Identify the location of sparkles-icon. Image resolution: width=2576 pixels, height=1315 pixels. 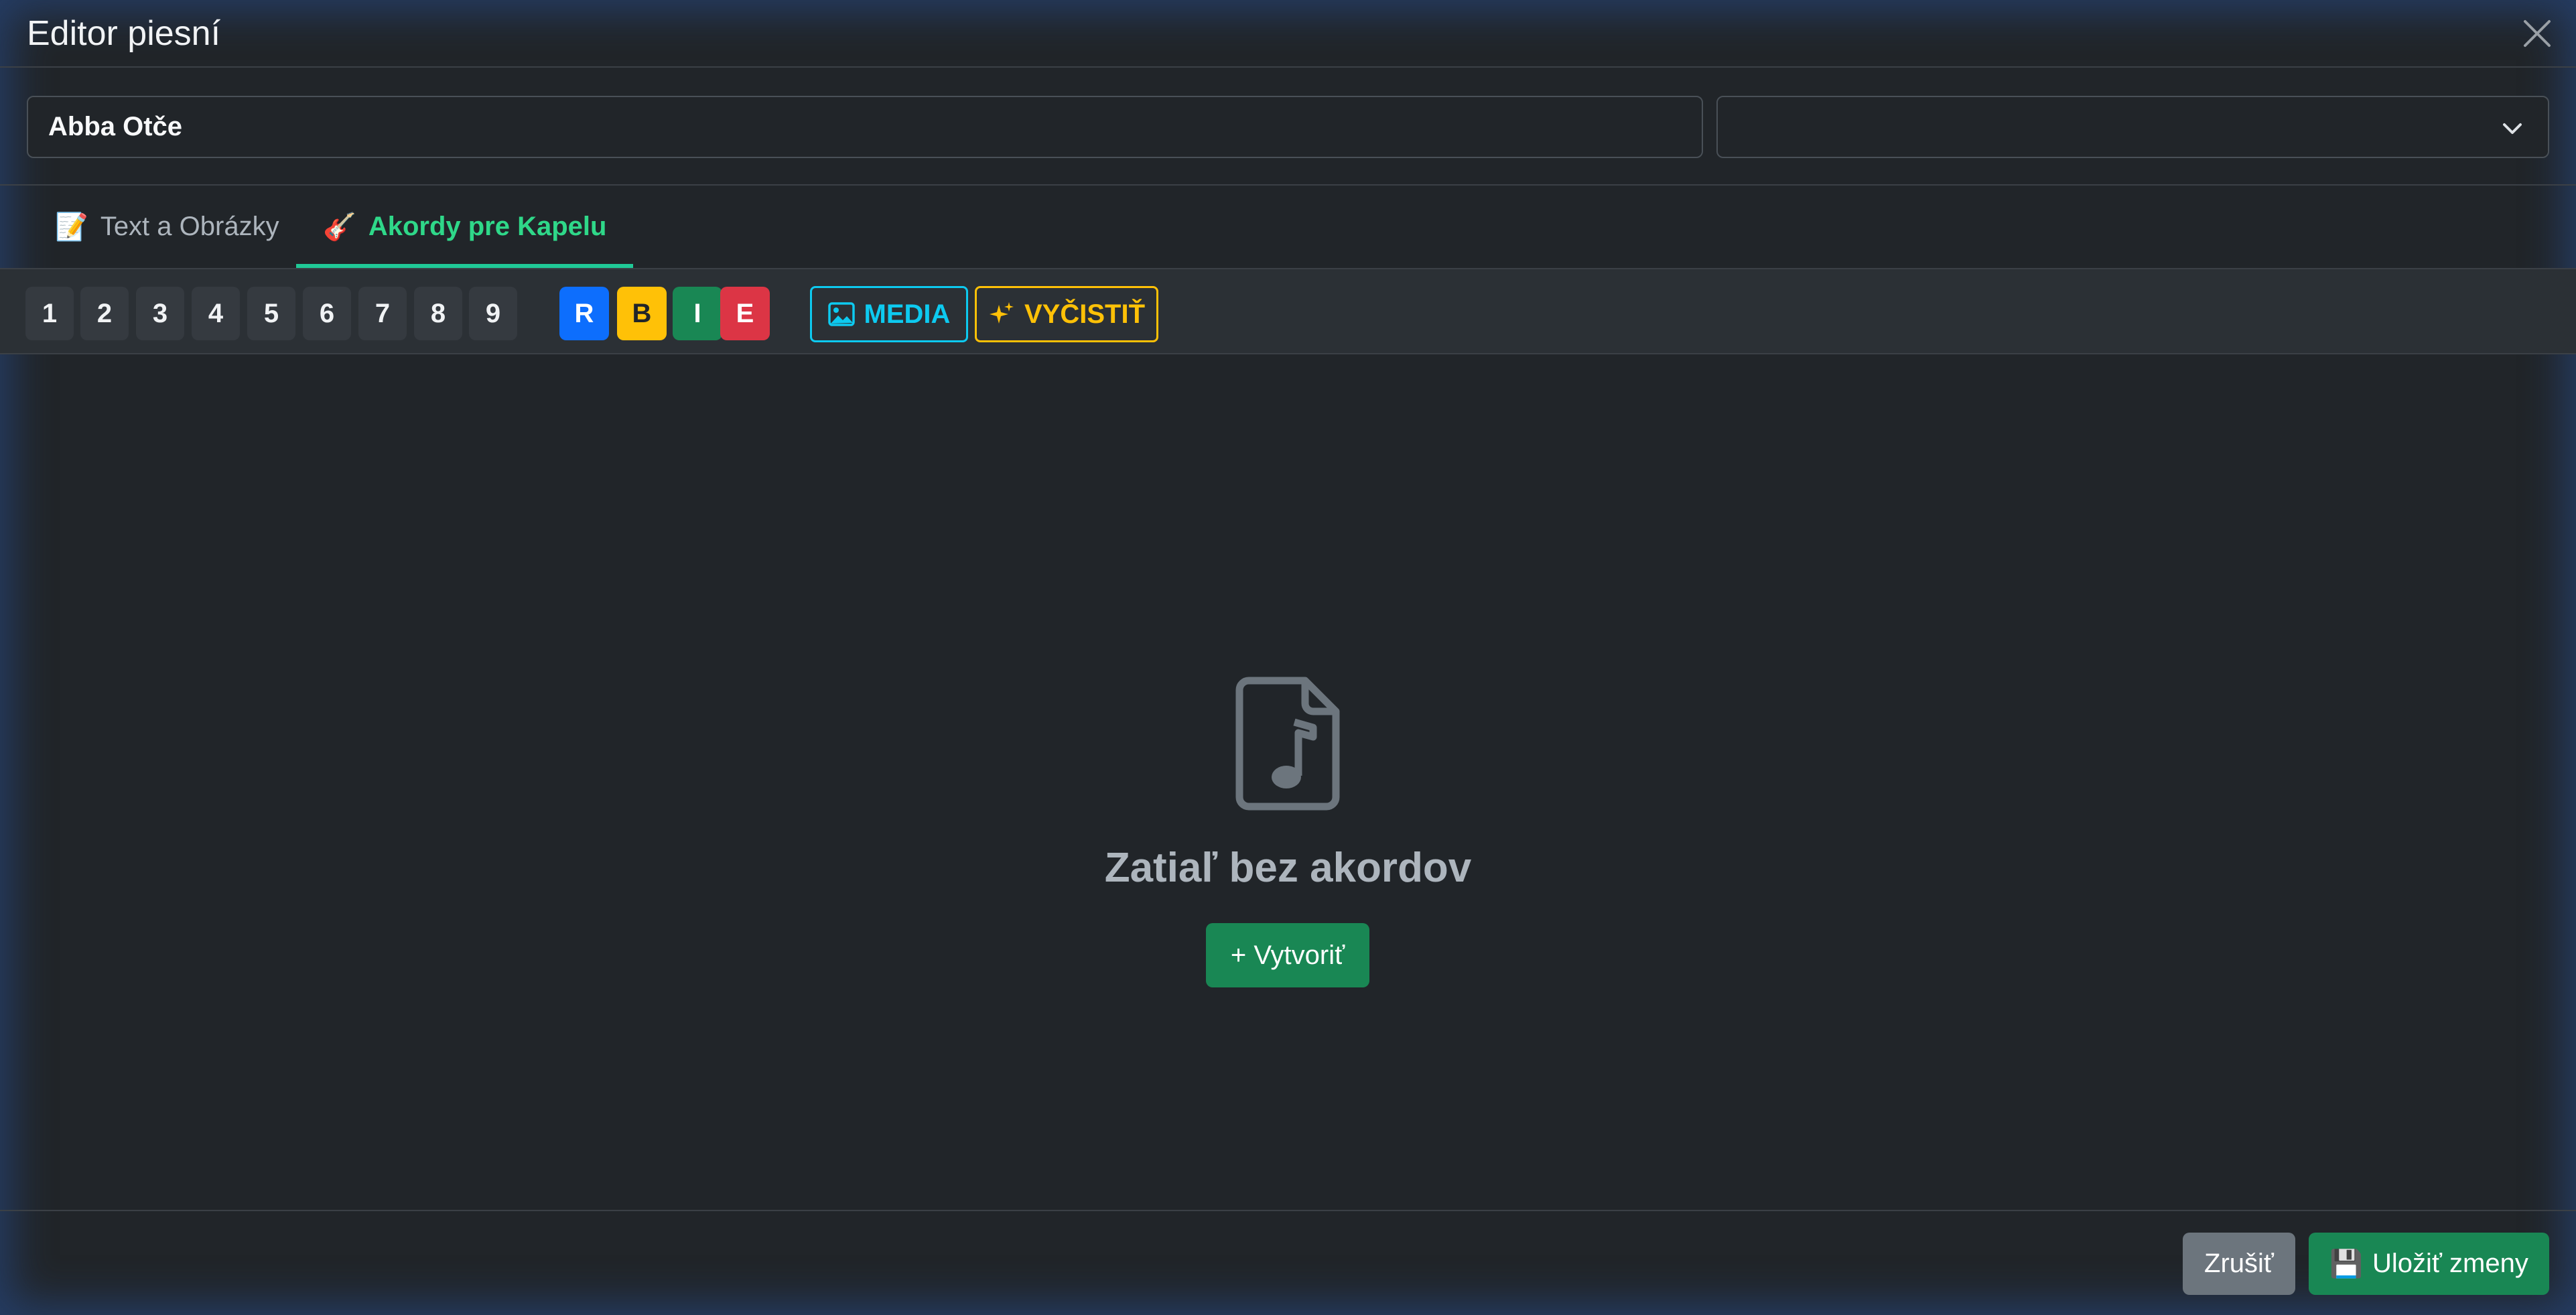
(1002, 313).